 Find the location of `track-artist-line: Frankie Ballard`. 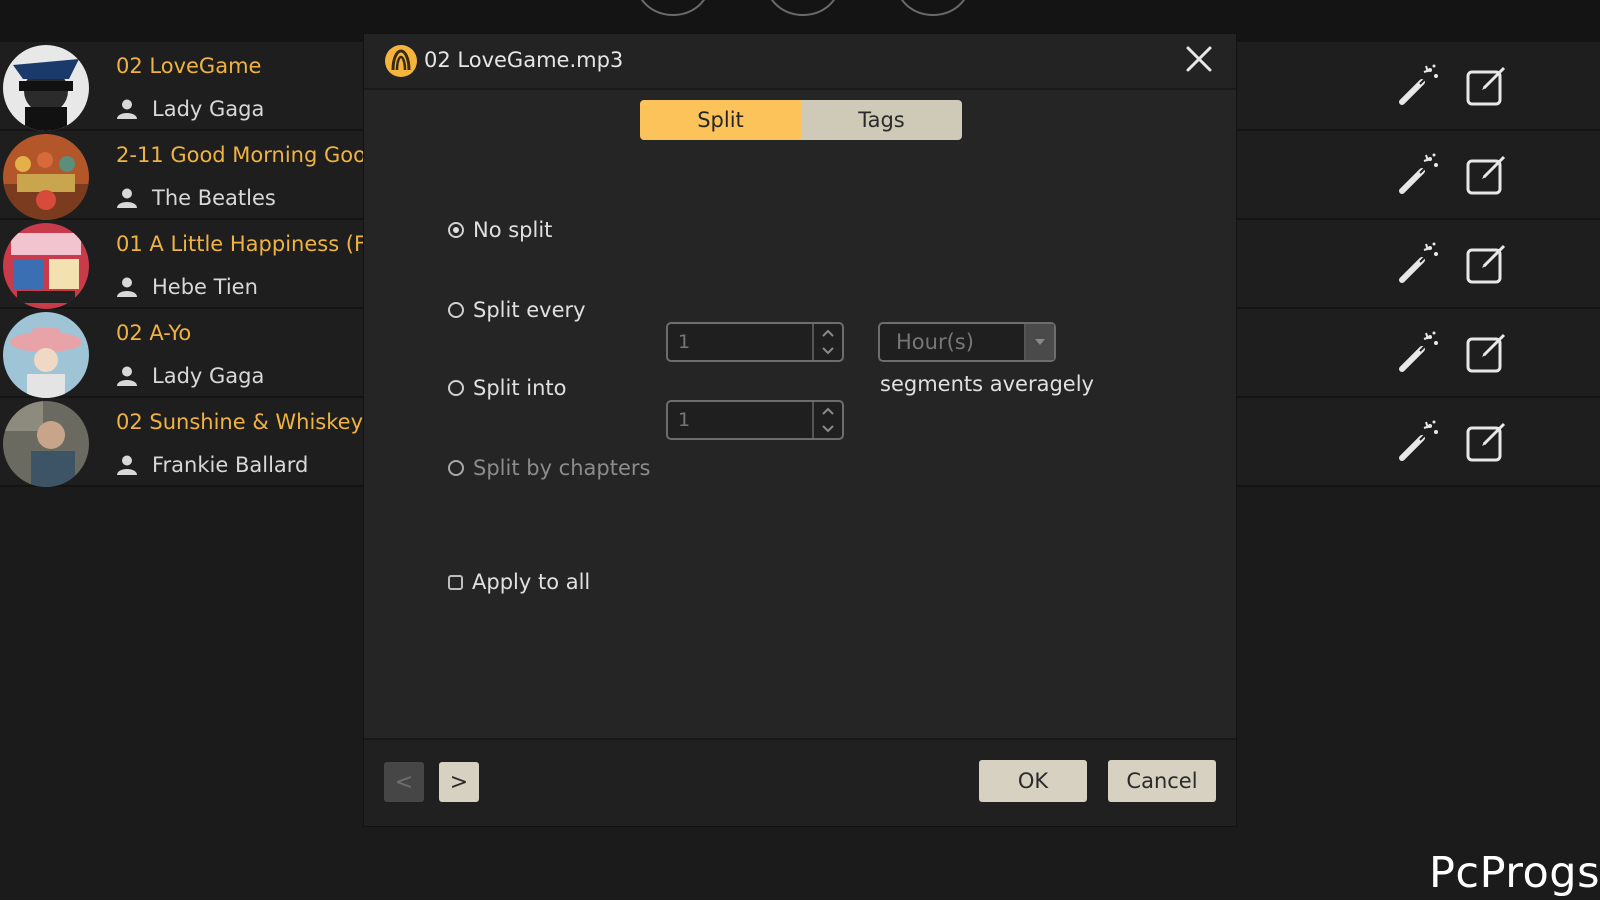

track-artist-line: Frankie Ballard is located at coordinates (212, 465).